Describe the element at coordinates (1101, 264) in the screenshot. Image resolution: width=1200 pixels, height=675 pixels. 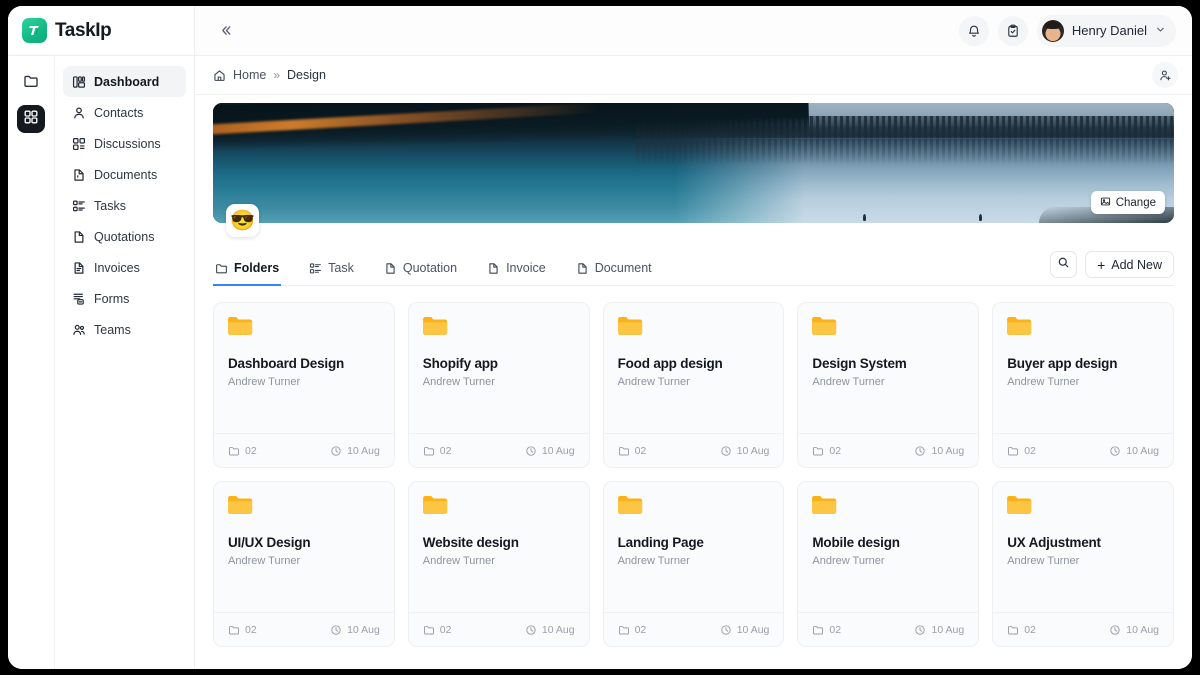
I see `plus-icon: +` at that location.